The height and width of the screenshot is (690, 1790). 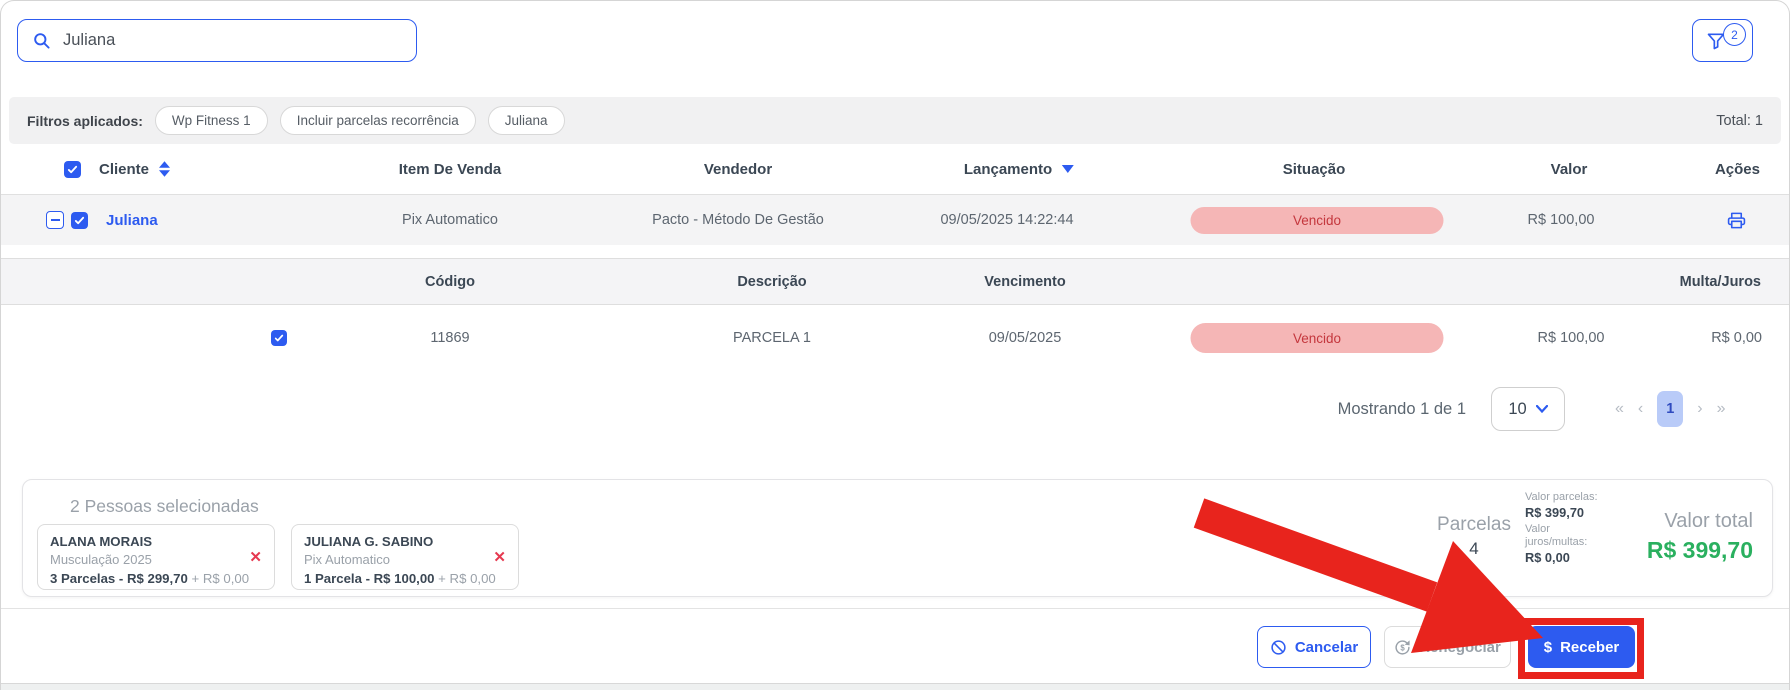 What do you see at coordinates (1720, 281) in the screenshot?
I see `subcolumn-header-multa-juros: Multa/Juros` at bounding box center [1720, 281].